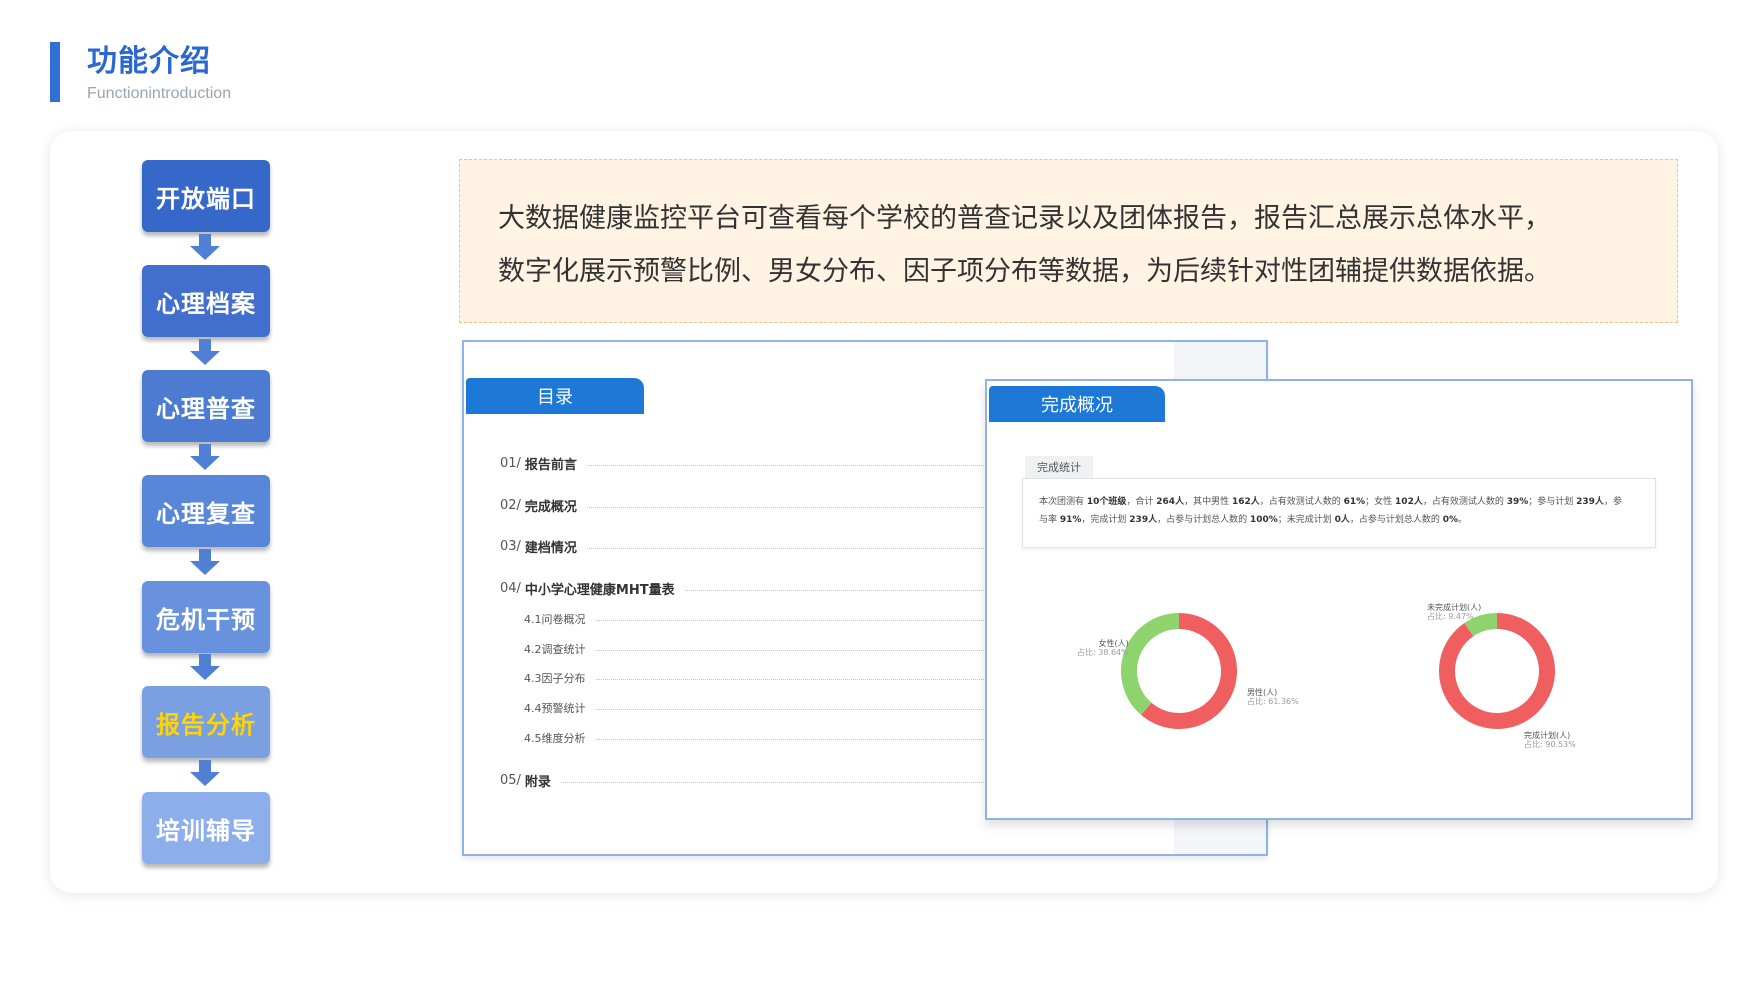 The height and width of the screenshot is (986, 1760). I want to click on stats-value: 100%, so click(1263, 520).